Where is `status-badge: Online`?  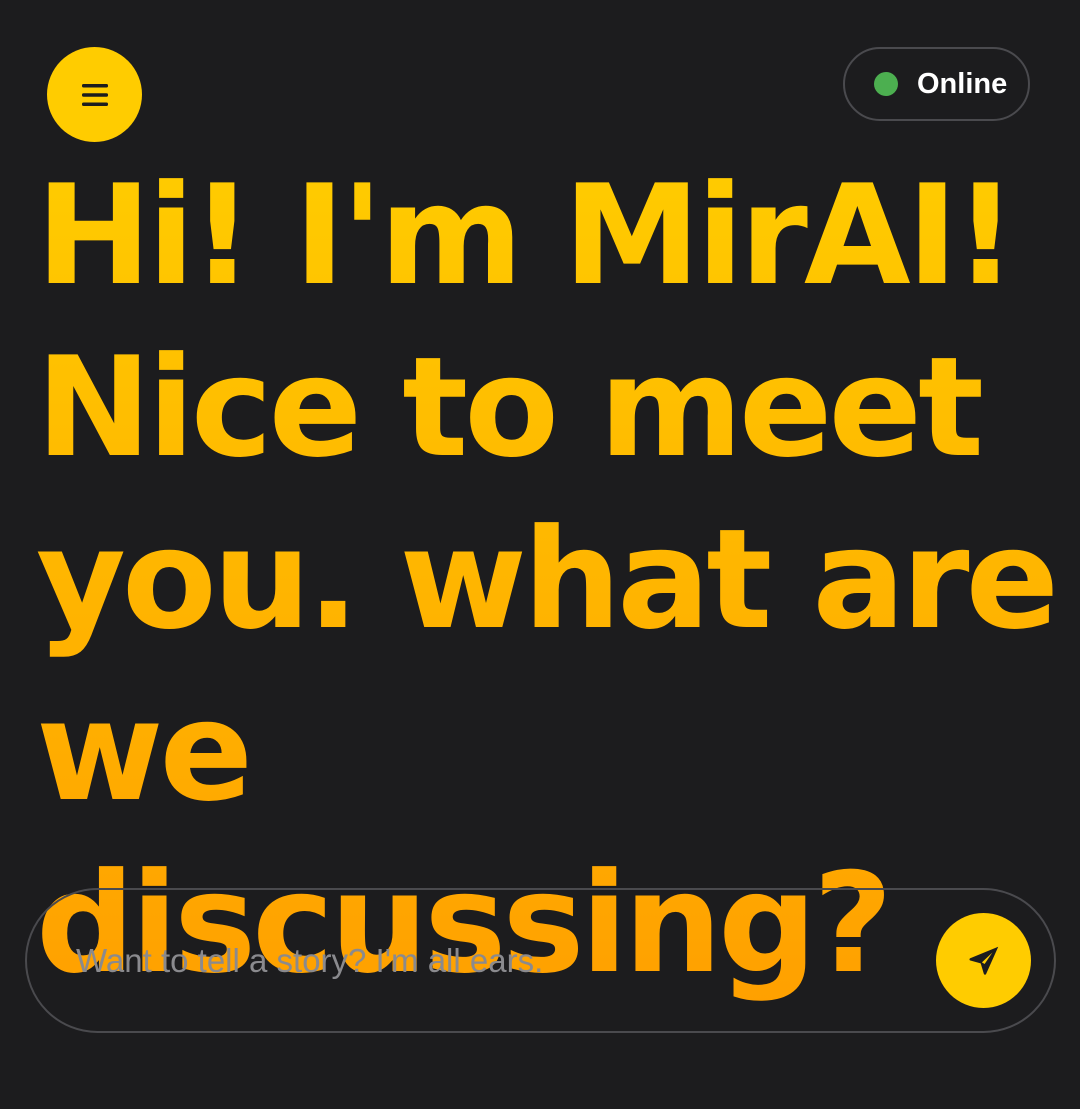
status-badge: Online is located at coordinates (936, 84).